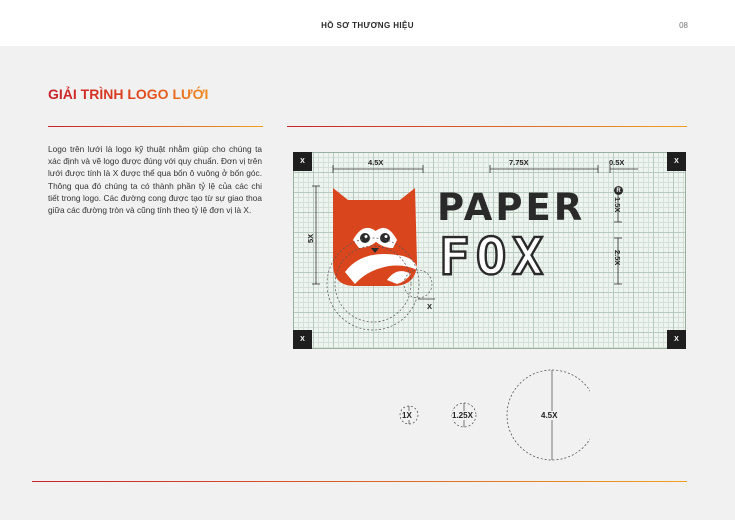  Describe the element at coordinates (617, 258) in the screenshot. I see `dim-fox-height: 2.5X` at that location.